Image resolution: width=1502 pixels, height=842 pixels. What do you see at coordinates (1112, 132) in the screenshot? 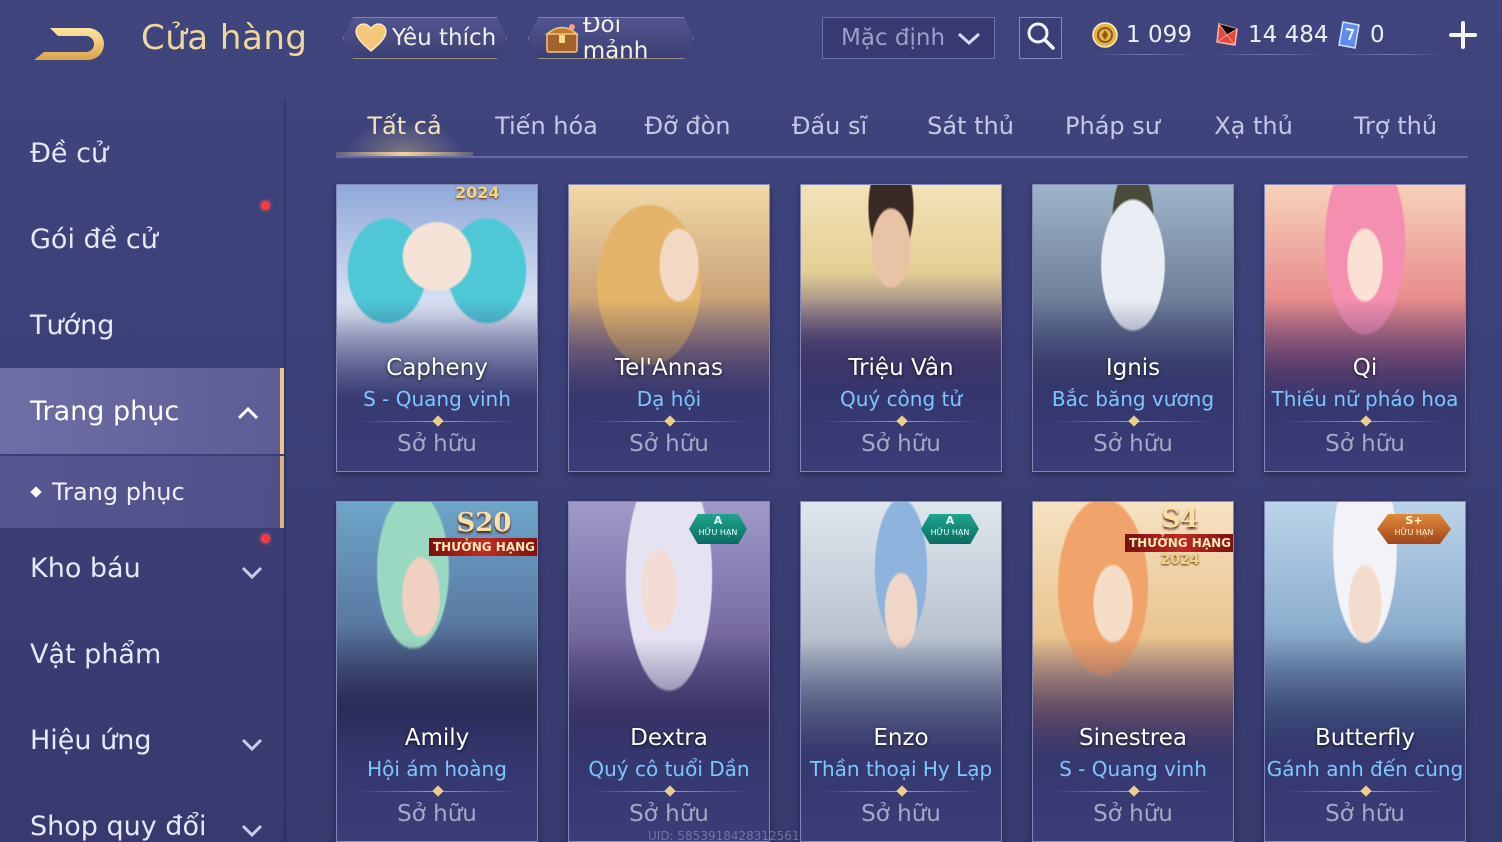
I see `tab-mage: Pháp sư` at bounding box center [1112, 132].